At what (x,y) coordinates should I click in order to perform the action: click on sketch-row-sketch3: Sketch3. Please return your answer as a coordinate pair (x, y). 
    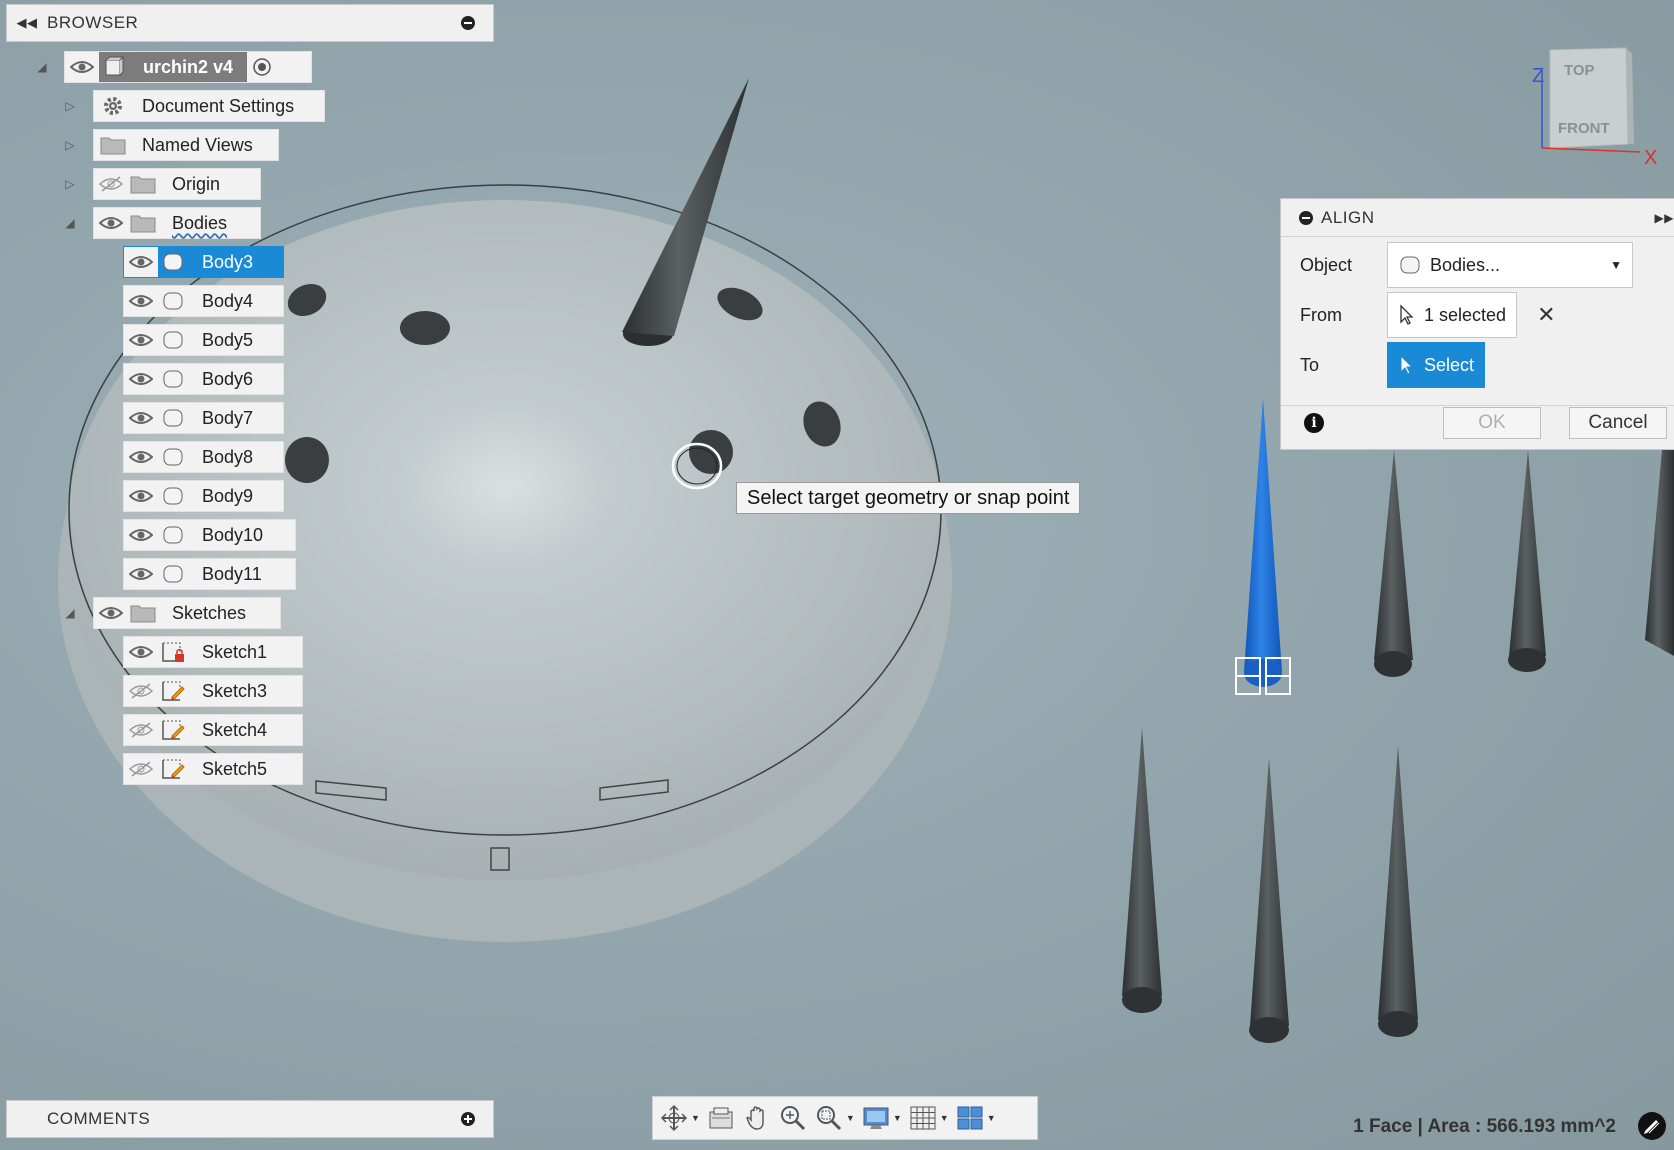
    Looking at the image, I should click on (213, 691).